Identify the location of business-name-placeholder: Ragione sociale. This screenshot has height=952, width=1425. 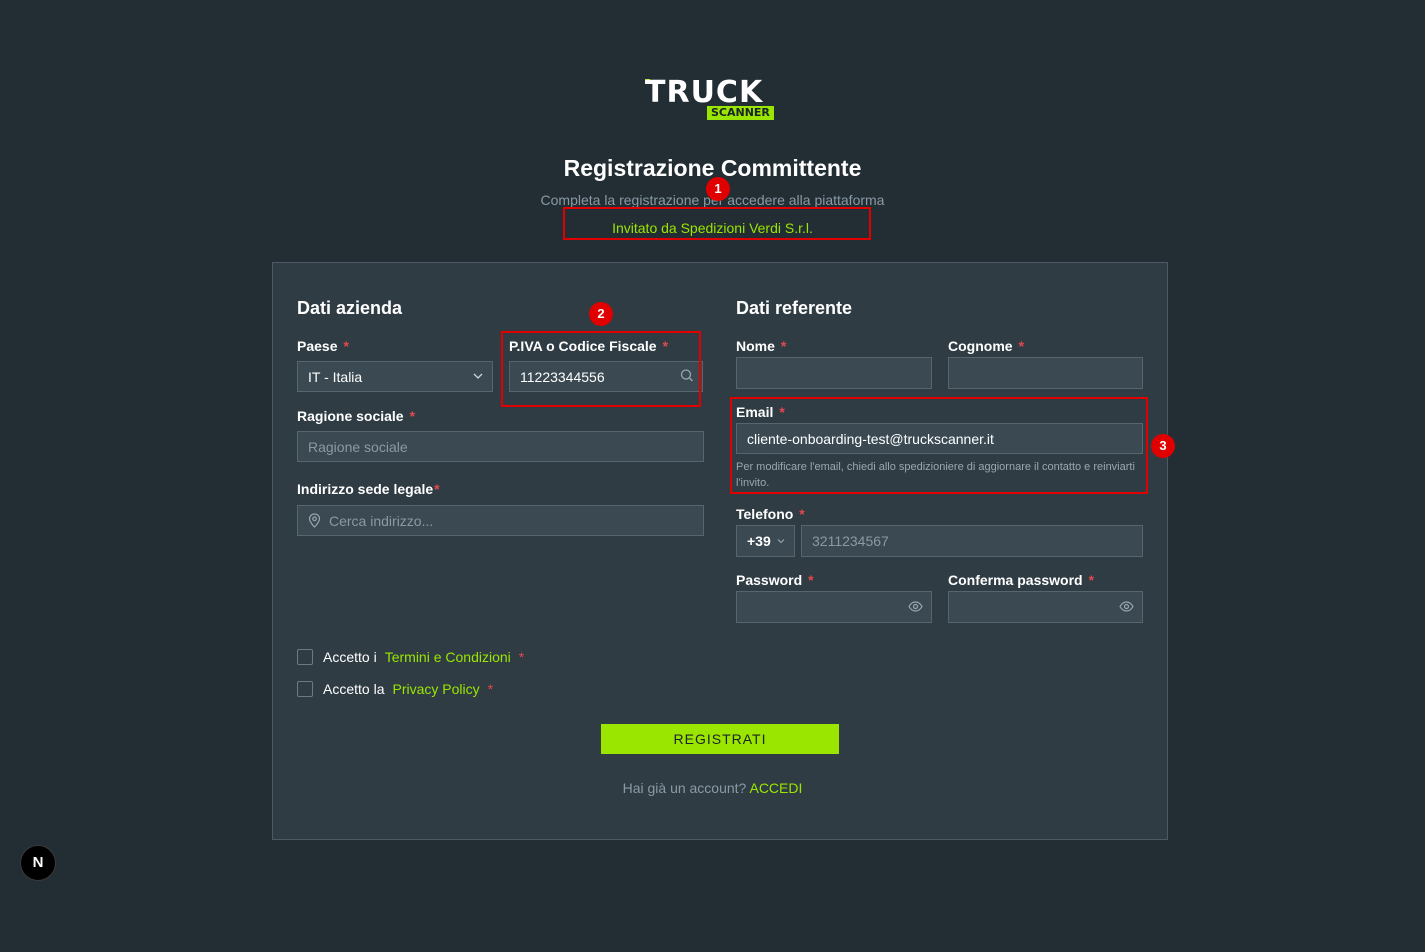
(358, 446).